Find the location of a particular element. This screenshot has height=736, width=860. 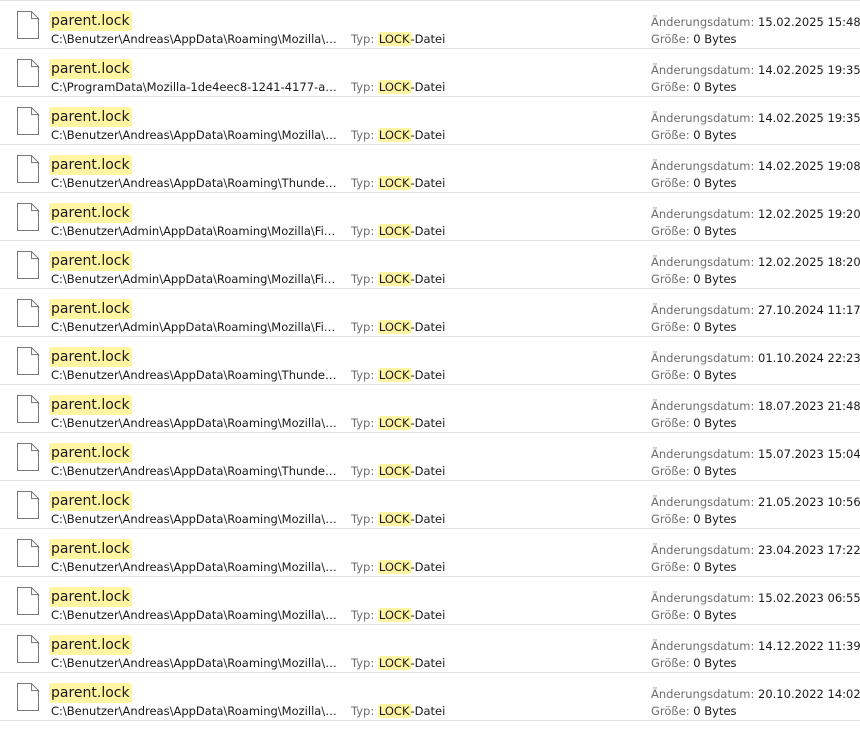

modified-date: Änderungsdatum: 15.07.2023 15:04 is located at coordinates (755, 454).